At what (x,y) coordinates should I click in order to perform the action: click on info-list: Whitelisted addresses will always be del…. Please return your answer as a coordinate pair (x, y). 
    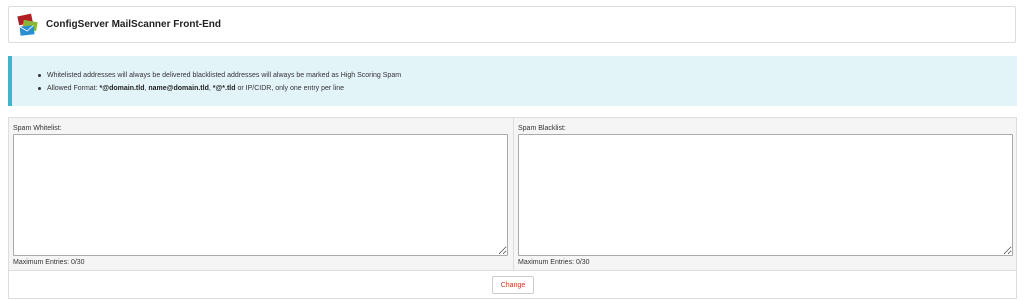
    Looking at the image, I should click on (219, 82).